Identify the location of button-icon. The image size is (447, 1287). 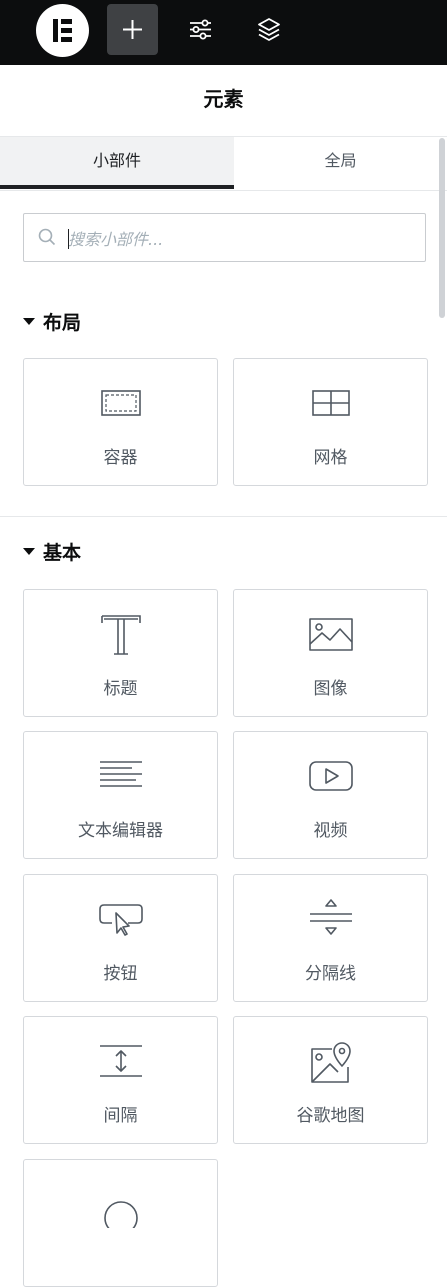
(121, 920).